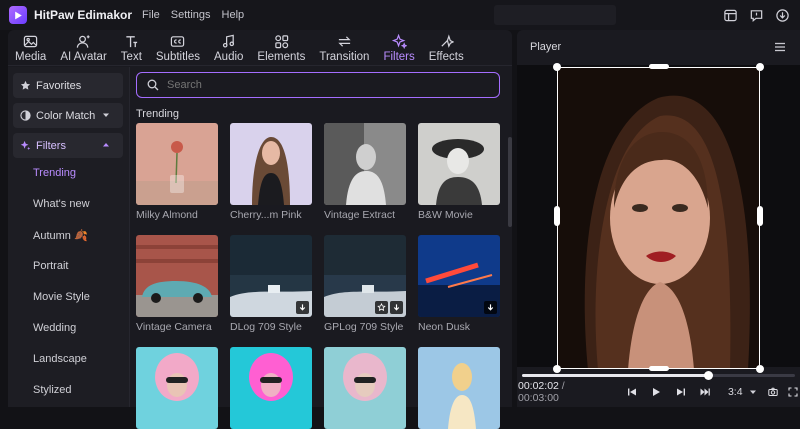 This screenshot has height=429, width=800. What do you see at coordinates (167, 215) in the screenshot?
I see `filter-name: Milky Almond` at bounding box center [167, 215].